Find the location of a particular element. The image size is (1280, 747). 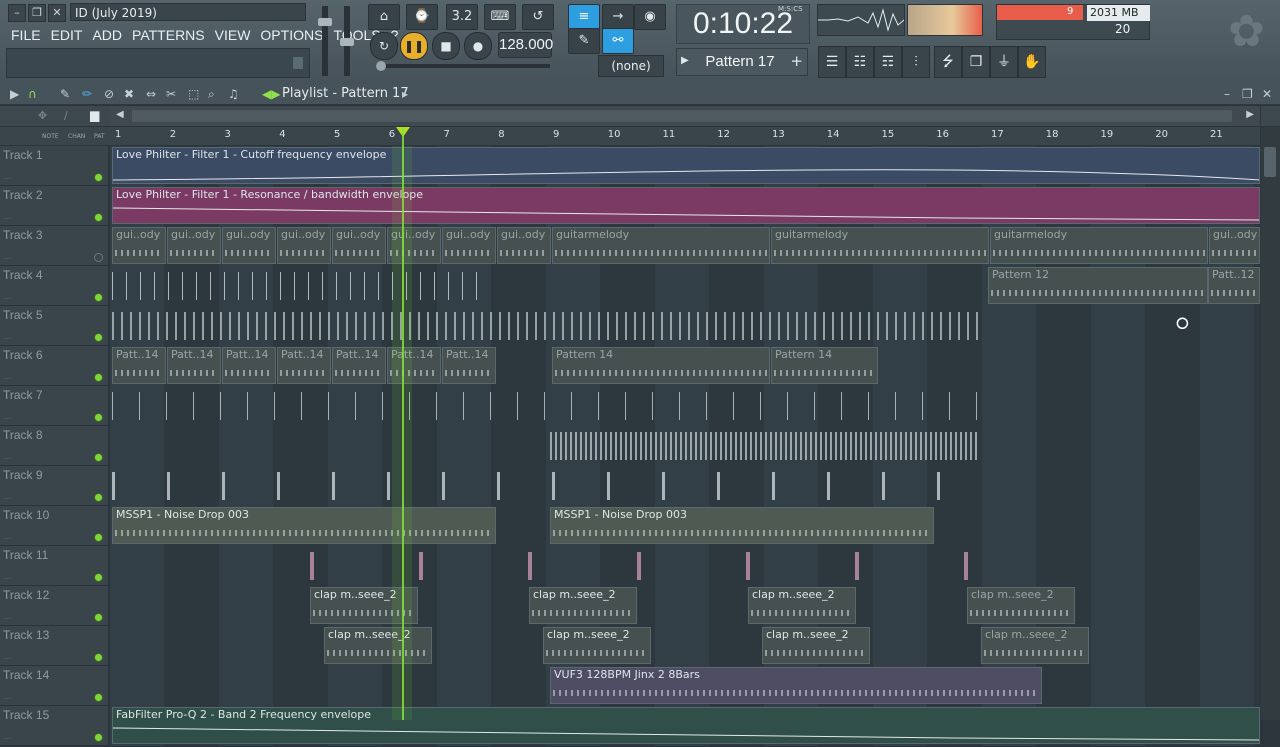

mute-tool-icon: ✖ is located at coordinates (129, 94).